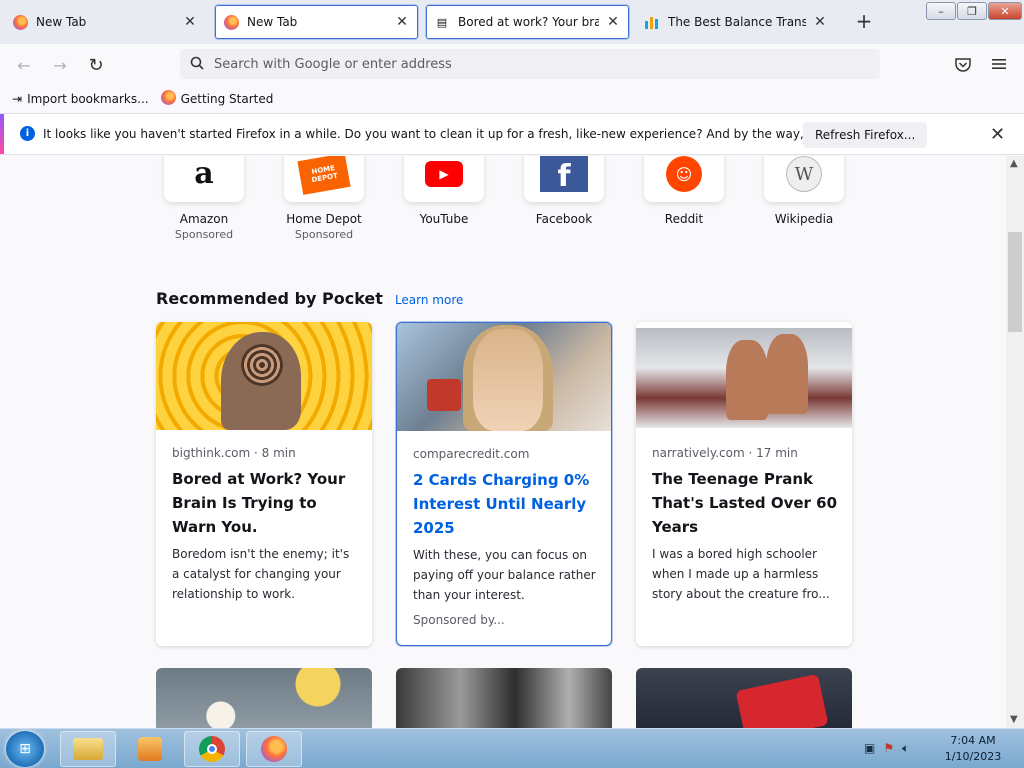 The height and width of the screenshot is (768, 1024). I want to click on maximize-button: ❐, so click(972, 11).